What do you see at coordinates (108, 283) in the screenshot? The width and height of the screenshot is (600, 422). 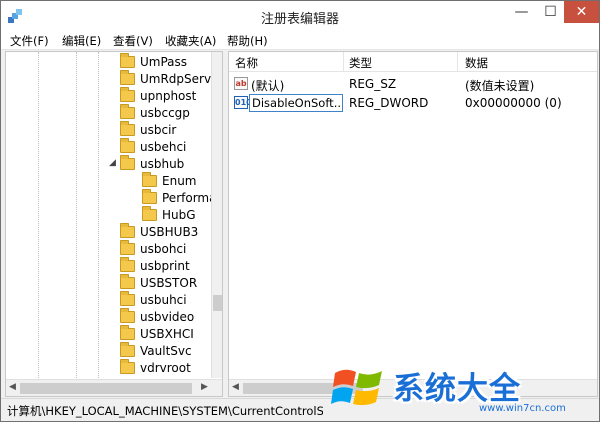 I see `tree-node: USBSTOR` at bounding box center [108, 283].